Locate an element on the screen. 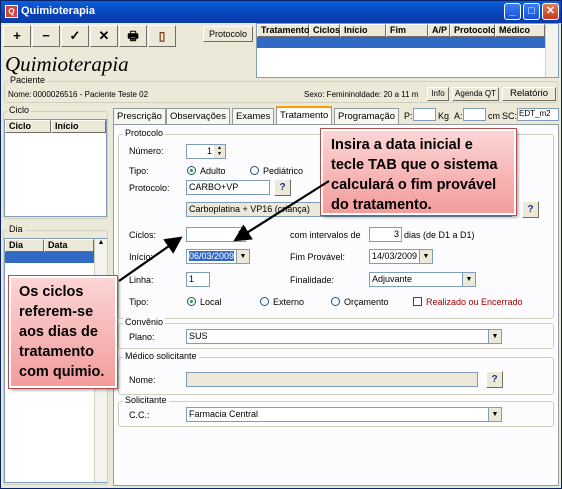 The width and height of the screenshot is (562, 489). arrow-to-ciclos is located at coordinates (150, 259).